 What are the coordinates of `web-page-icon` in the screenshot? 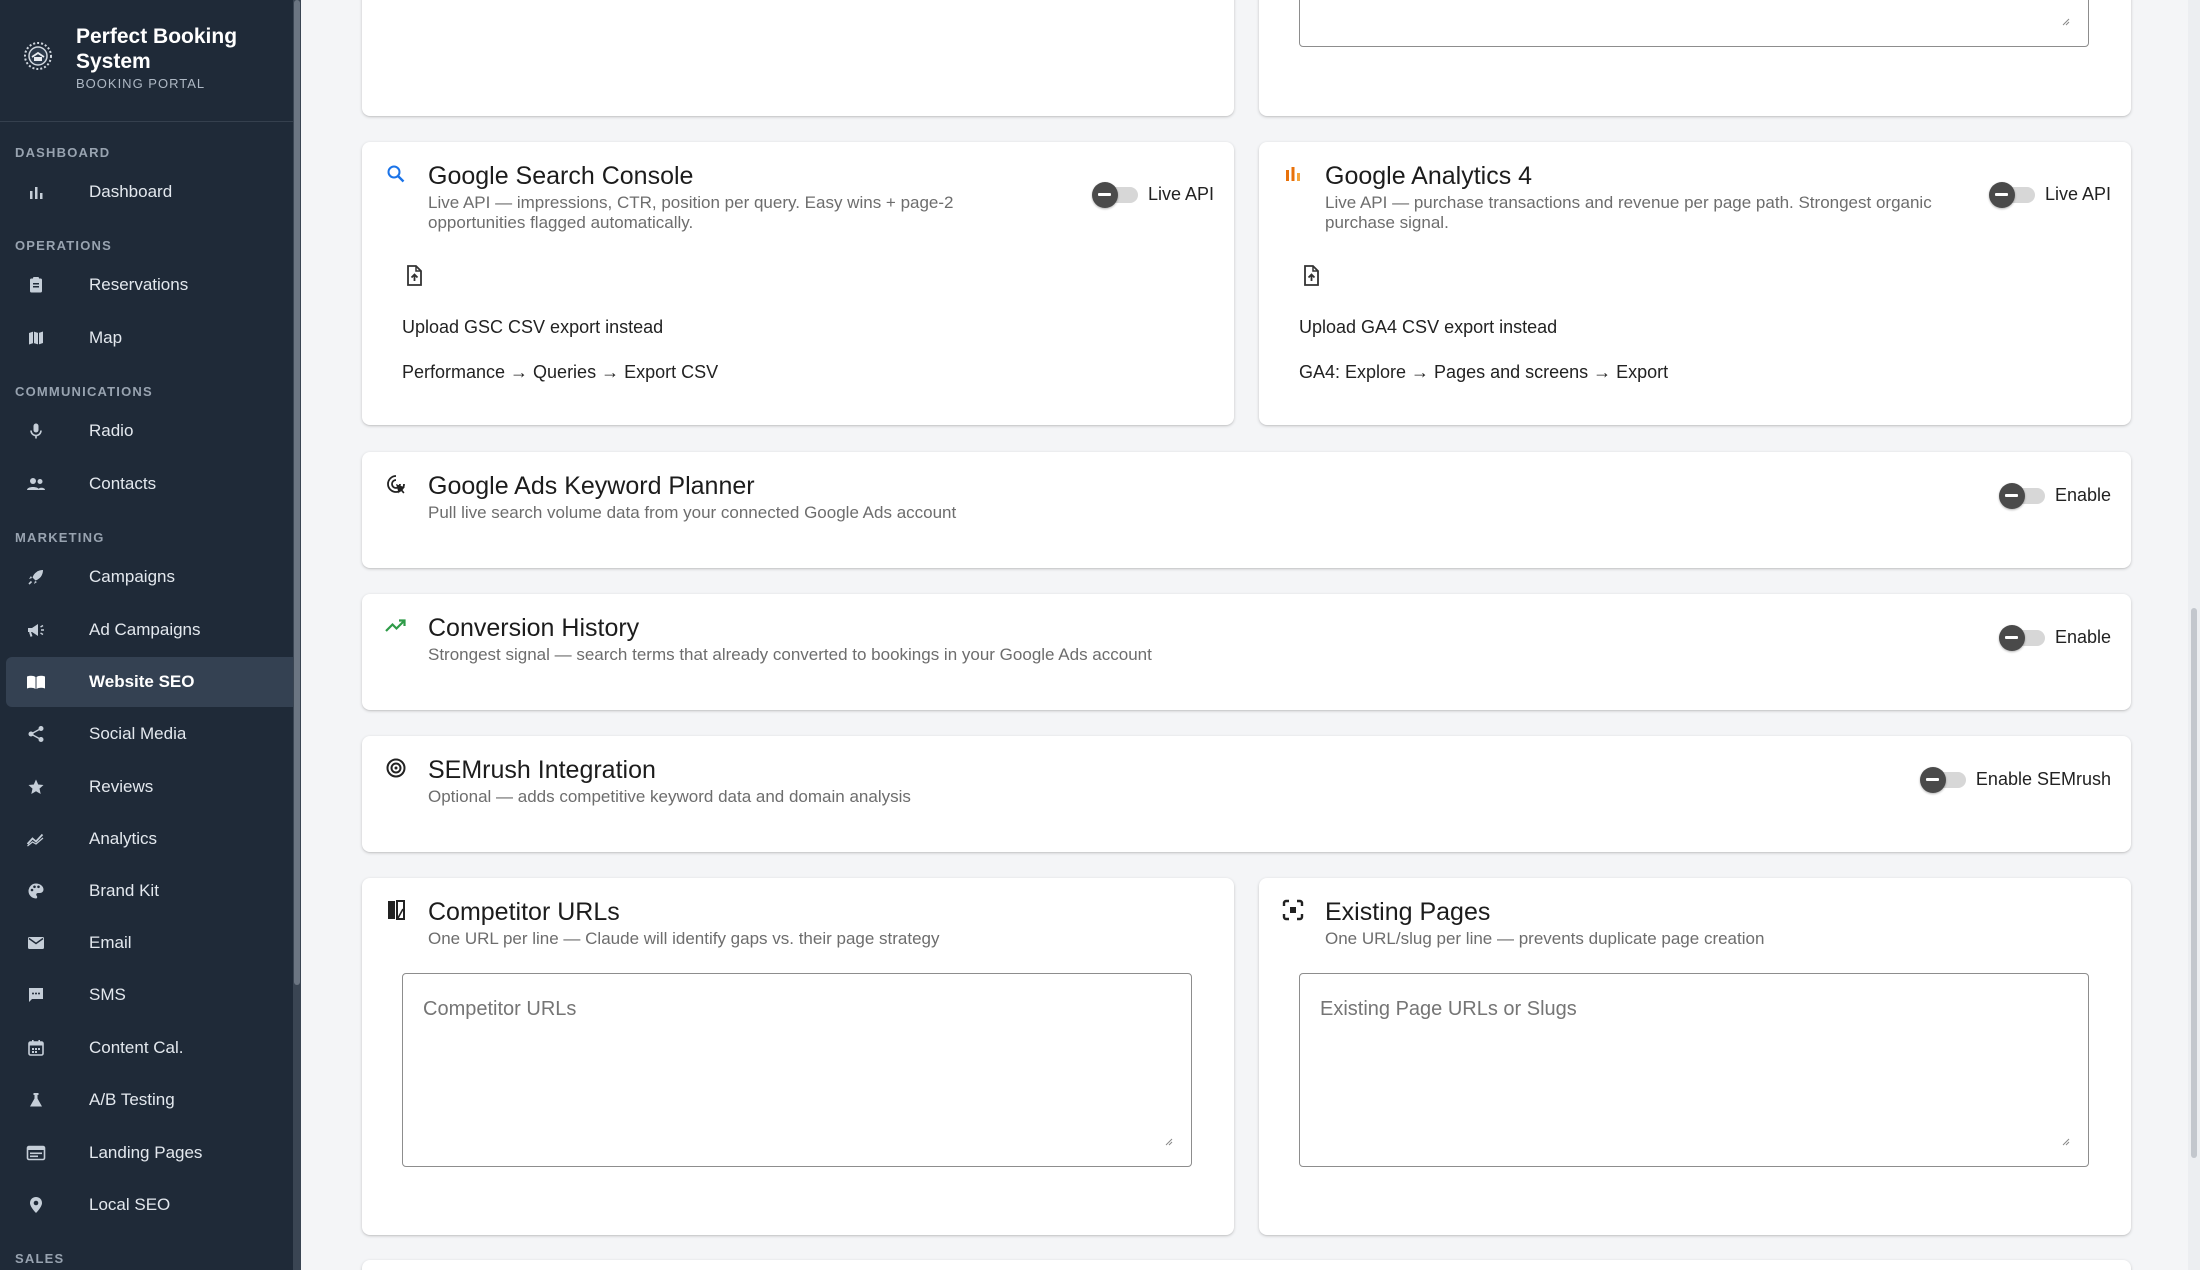 It's located at (36, 1153).